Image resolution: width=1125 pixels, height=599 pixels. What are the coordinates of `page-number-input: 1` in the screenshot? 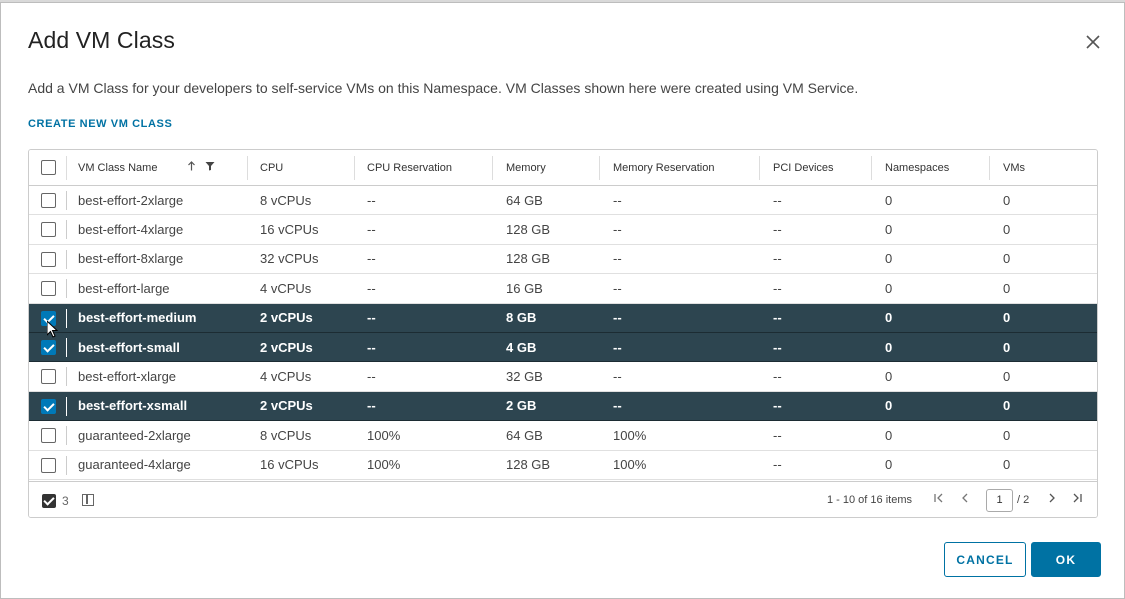 It's located at (999, 500).